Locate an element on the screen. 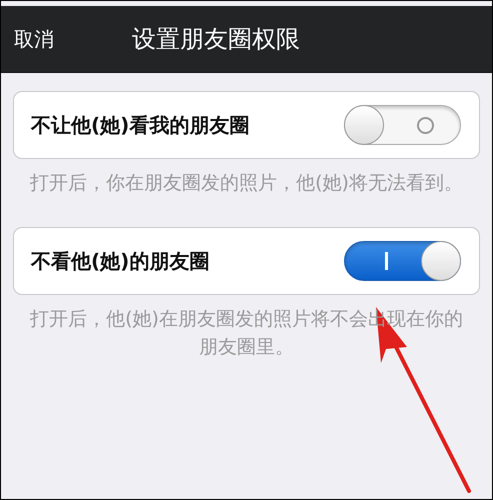 This screenshot has width=493, height=500. cancel-button: 取消 is located at coordinates (34, 39).